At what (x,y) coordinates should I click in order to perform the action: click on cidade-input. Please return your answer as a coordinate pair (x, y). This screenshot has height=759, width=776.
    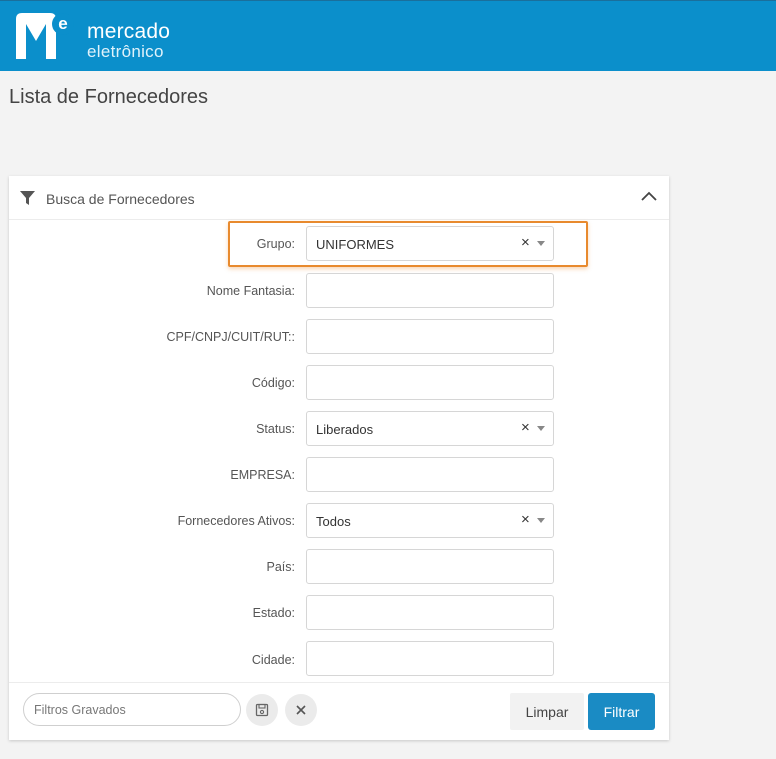
    Looking at the image, I should click on (430, 658).